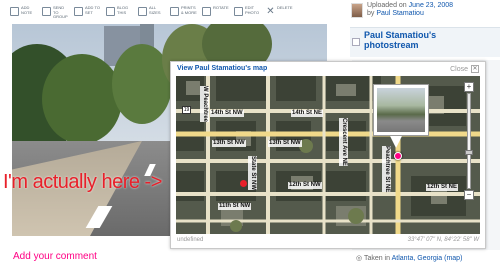 This screenshot has height=264, width=500. What do you see at coordinates (206, 11) in the screenshot?
I see `rotate-icon` at bounding box center [206, 11].